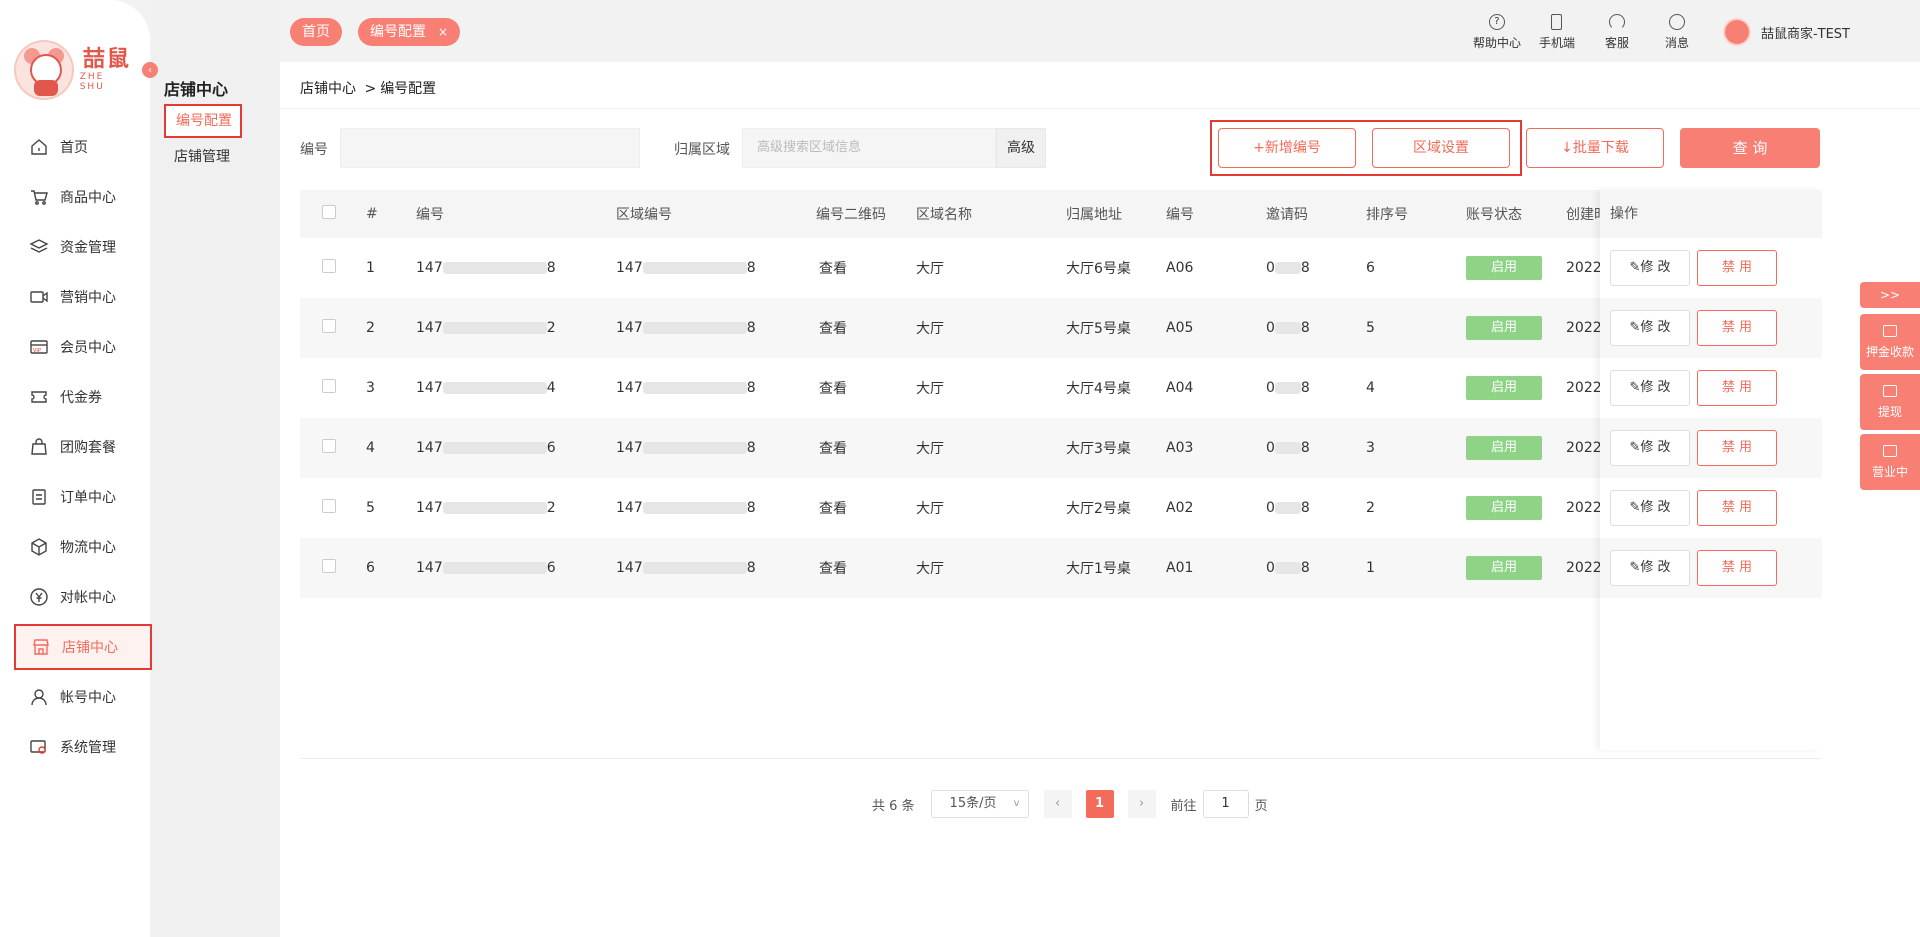  What do you see at coordinates (329, 212) in the screenshot?
I see `select-all-checkbox` at bounding box center [329, 212].